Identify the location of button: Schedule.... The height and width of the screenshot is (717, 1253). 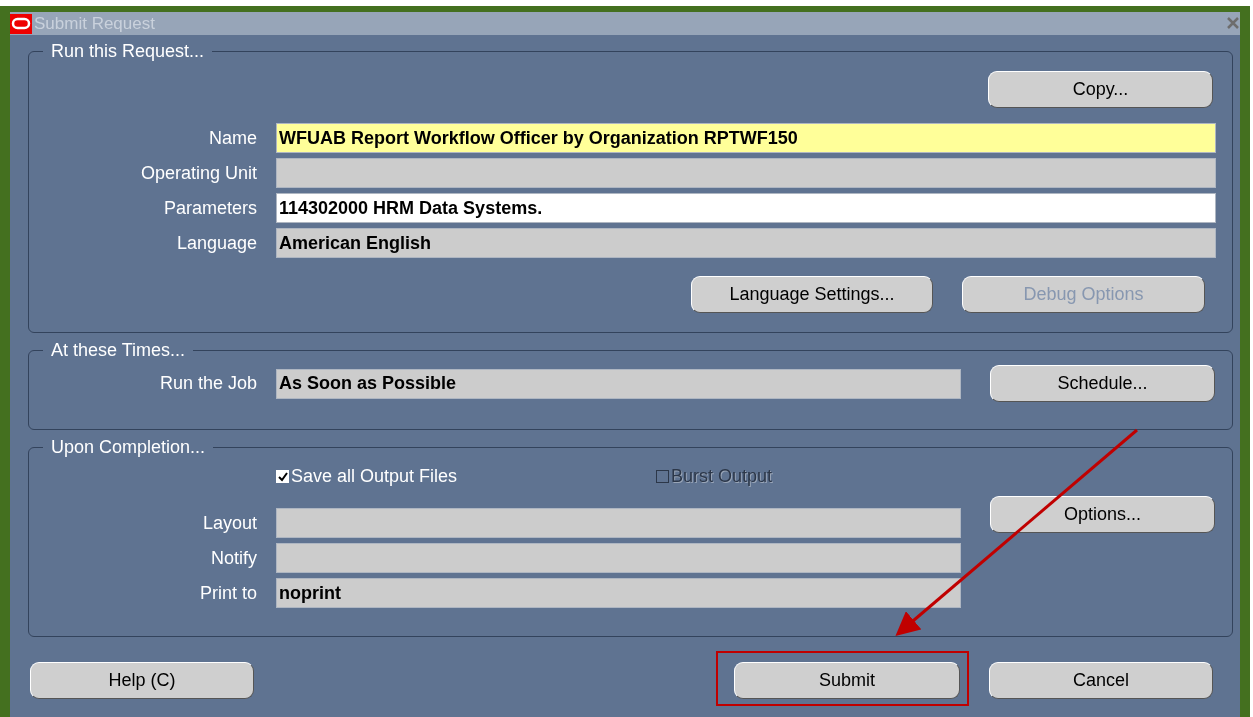
(1102, 383).